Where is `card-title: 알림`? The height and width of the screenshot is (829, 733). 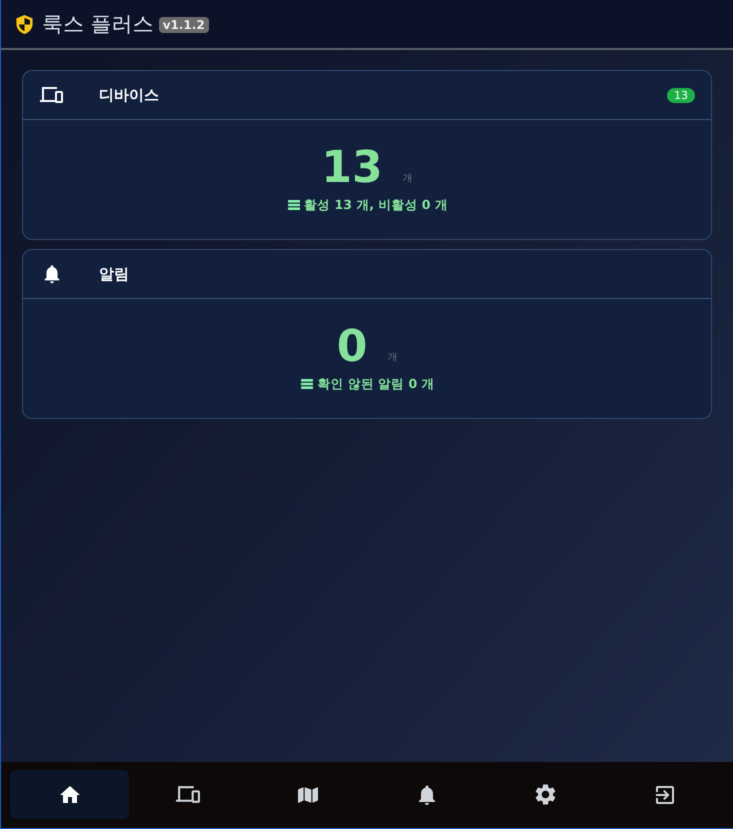 card-title: 알림 is located at coordinates (114, 274).